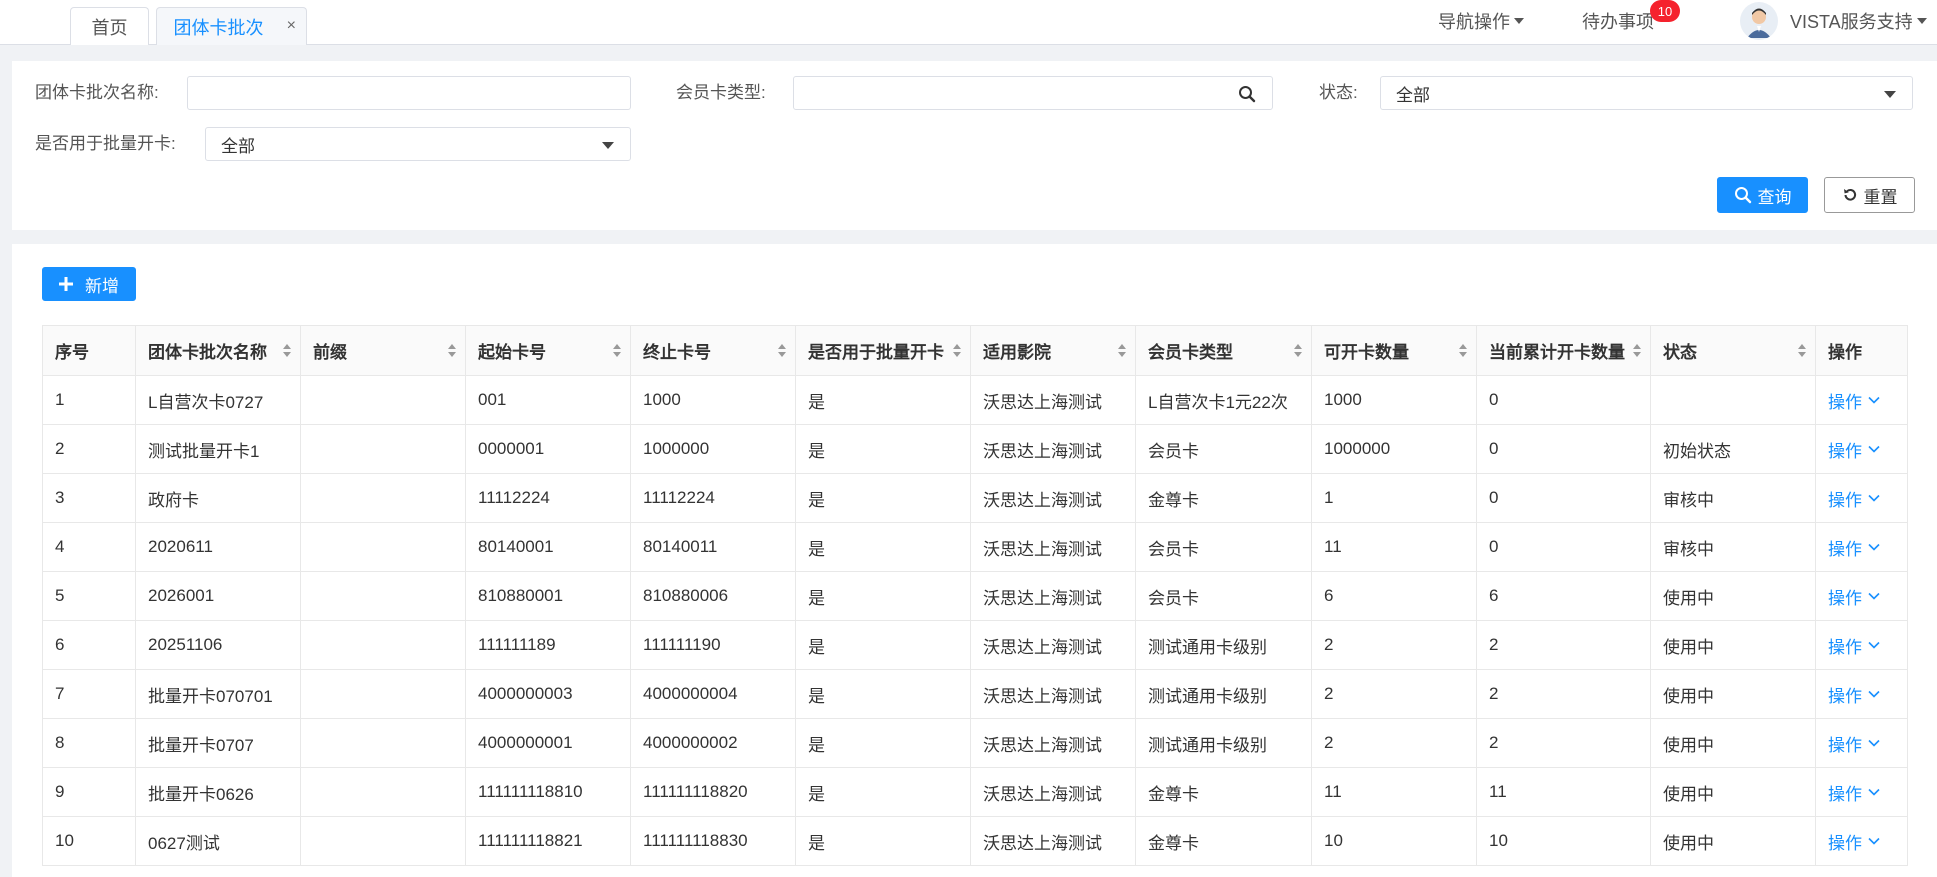 This screenshot has width=1937, height=877. I want to click on status-select: 全部, so click(1646, 93).